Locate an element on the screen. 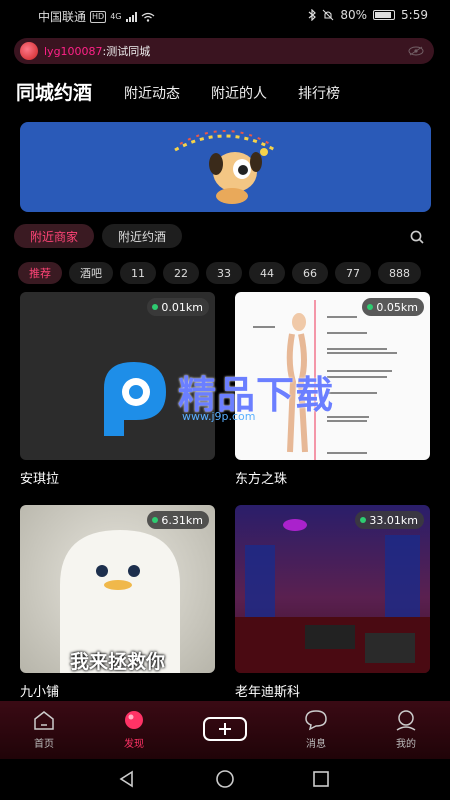 Image resolution: width=450 pixels, height=800 pixels. distance-label: 0.05km is located at coordinates (397, 307).